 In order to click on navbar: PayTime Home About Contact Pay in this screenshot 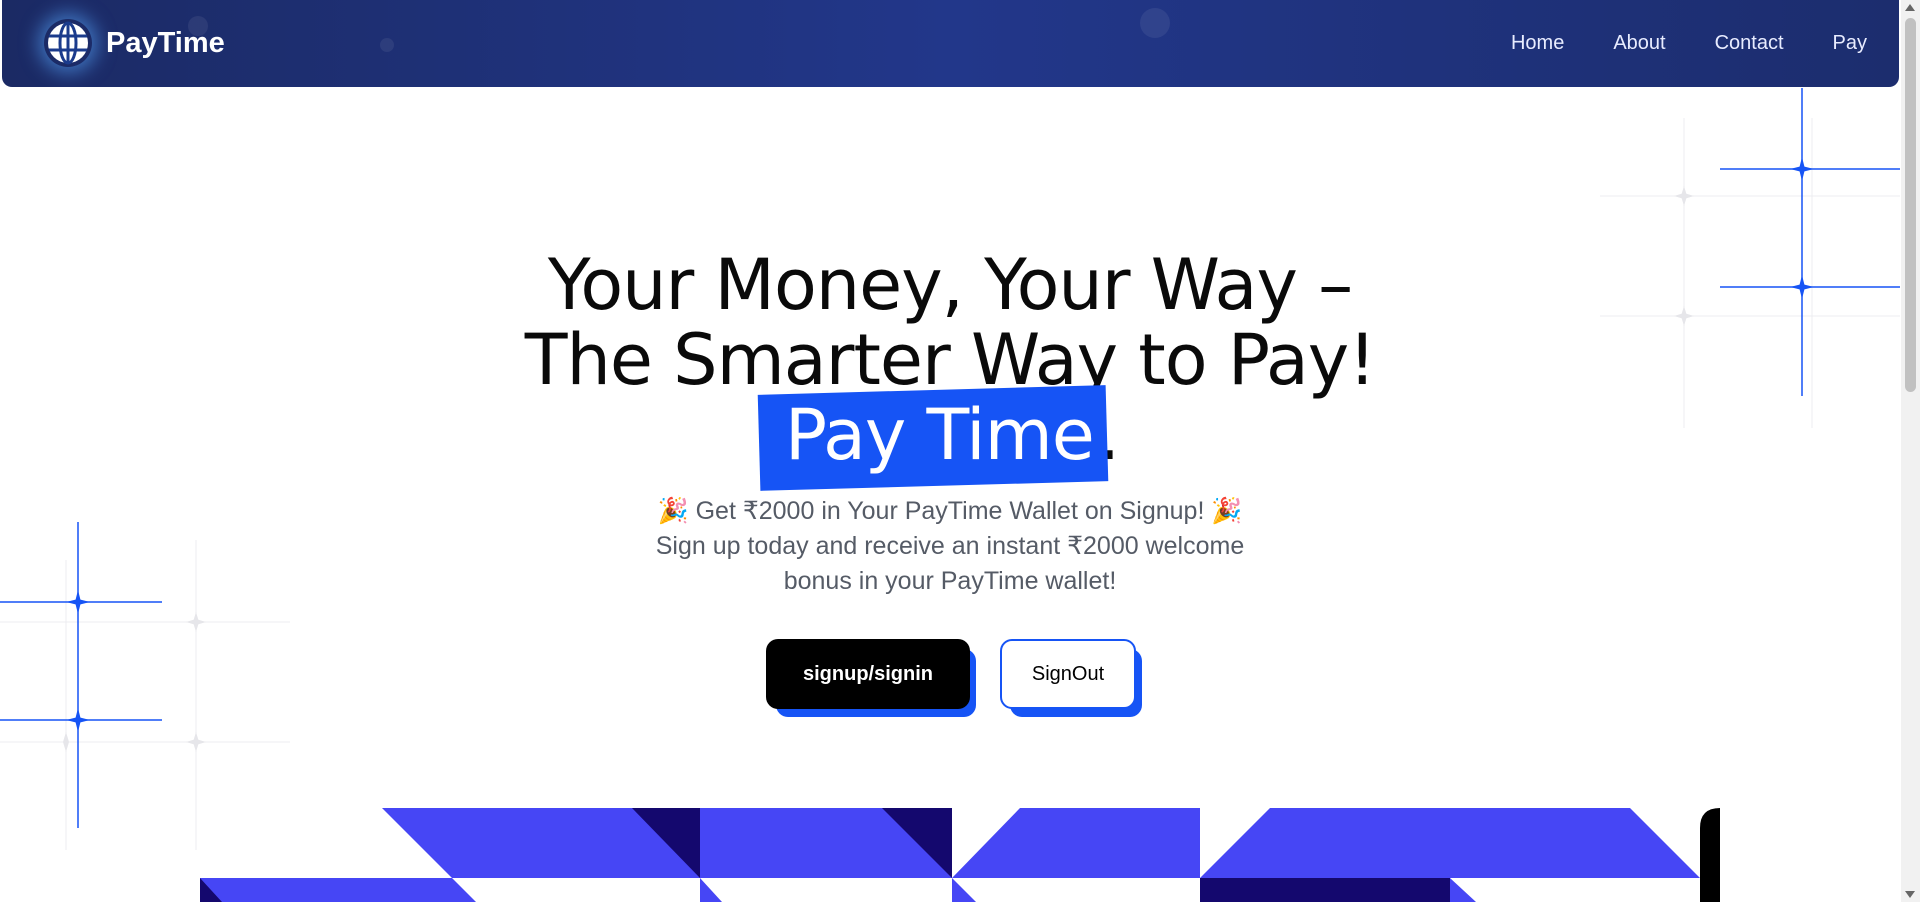, I will do `click(950, 43)`.